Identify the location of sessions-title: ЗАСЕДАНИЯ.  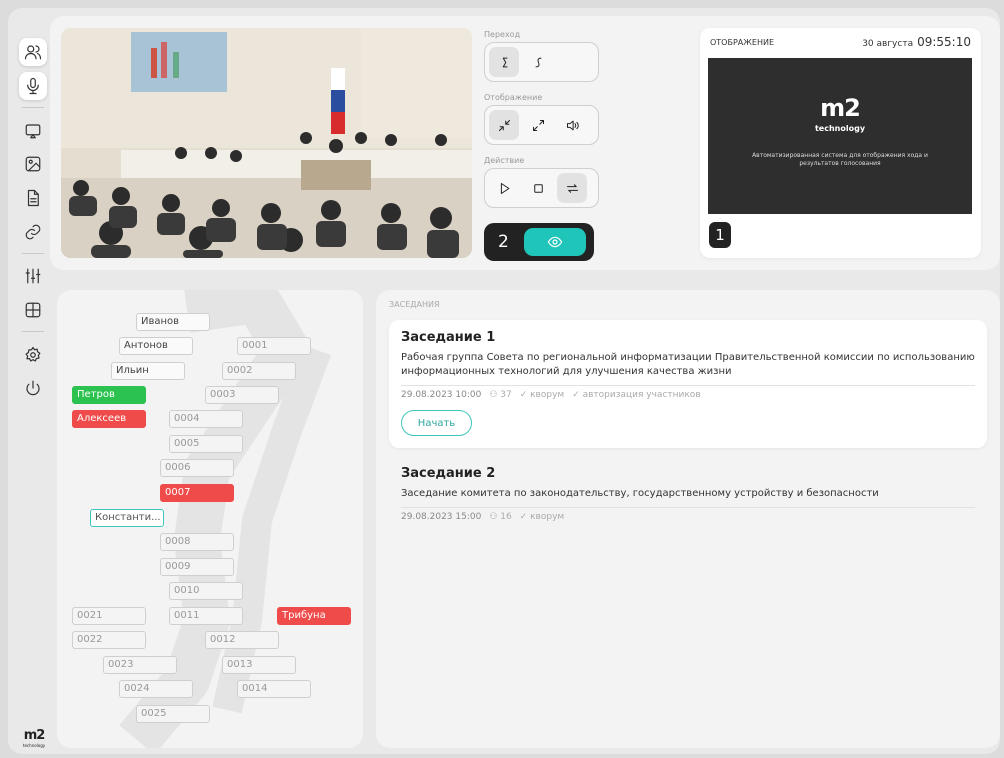
(414, 304).